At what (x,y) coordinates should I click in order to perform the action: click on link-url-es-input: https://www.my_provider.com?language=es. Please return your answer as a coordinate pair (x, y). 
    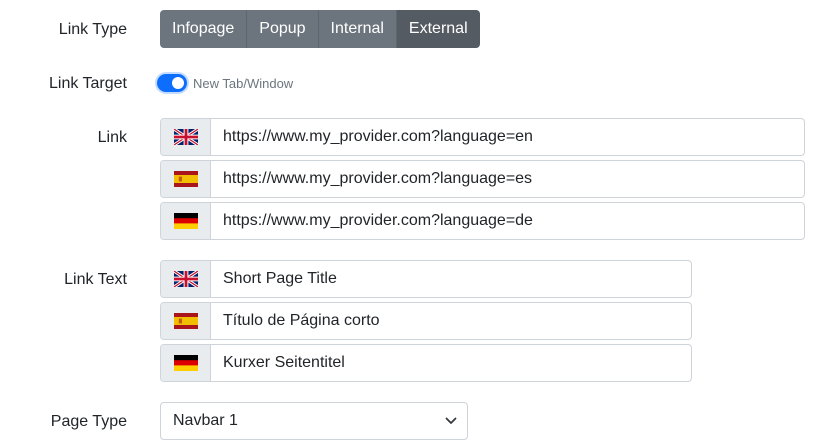
    Looking at the image, I should click on (507, 179).